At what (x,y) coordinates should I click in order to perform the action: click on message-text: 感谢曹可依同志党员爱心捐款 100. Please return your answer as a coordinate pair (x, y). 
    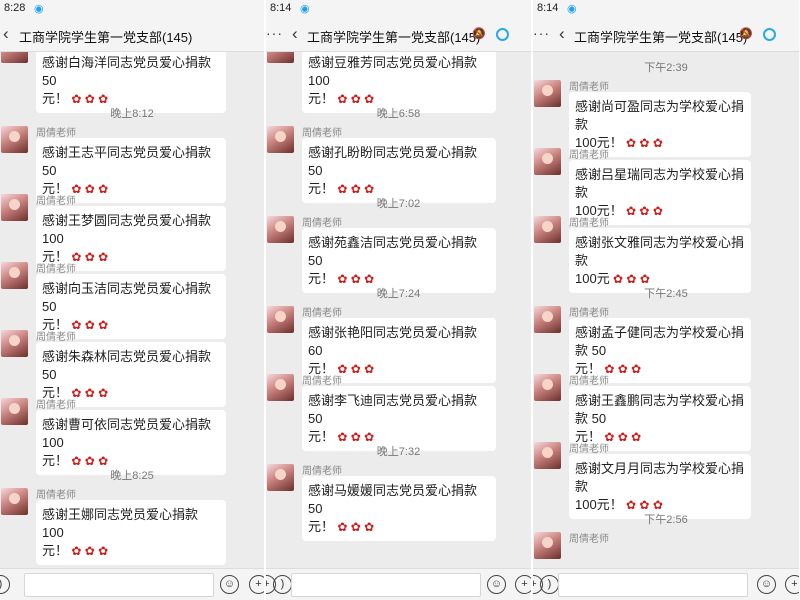
    Looking at the image, I should click on (127, 433).